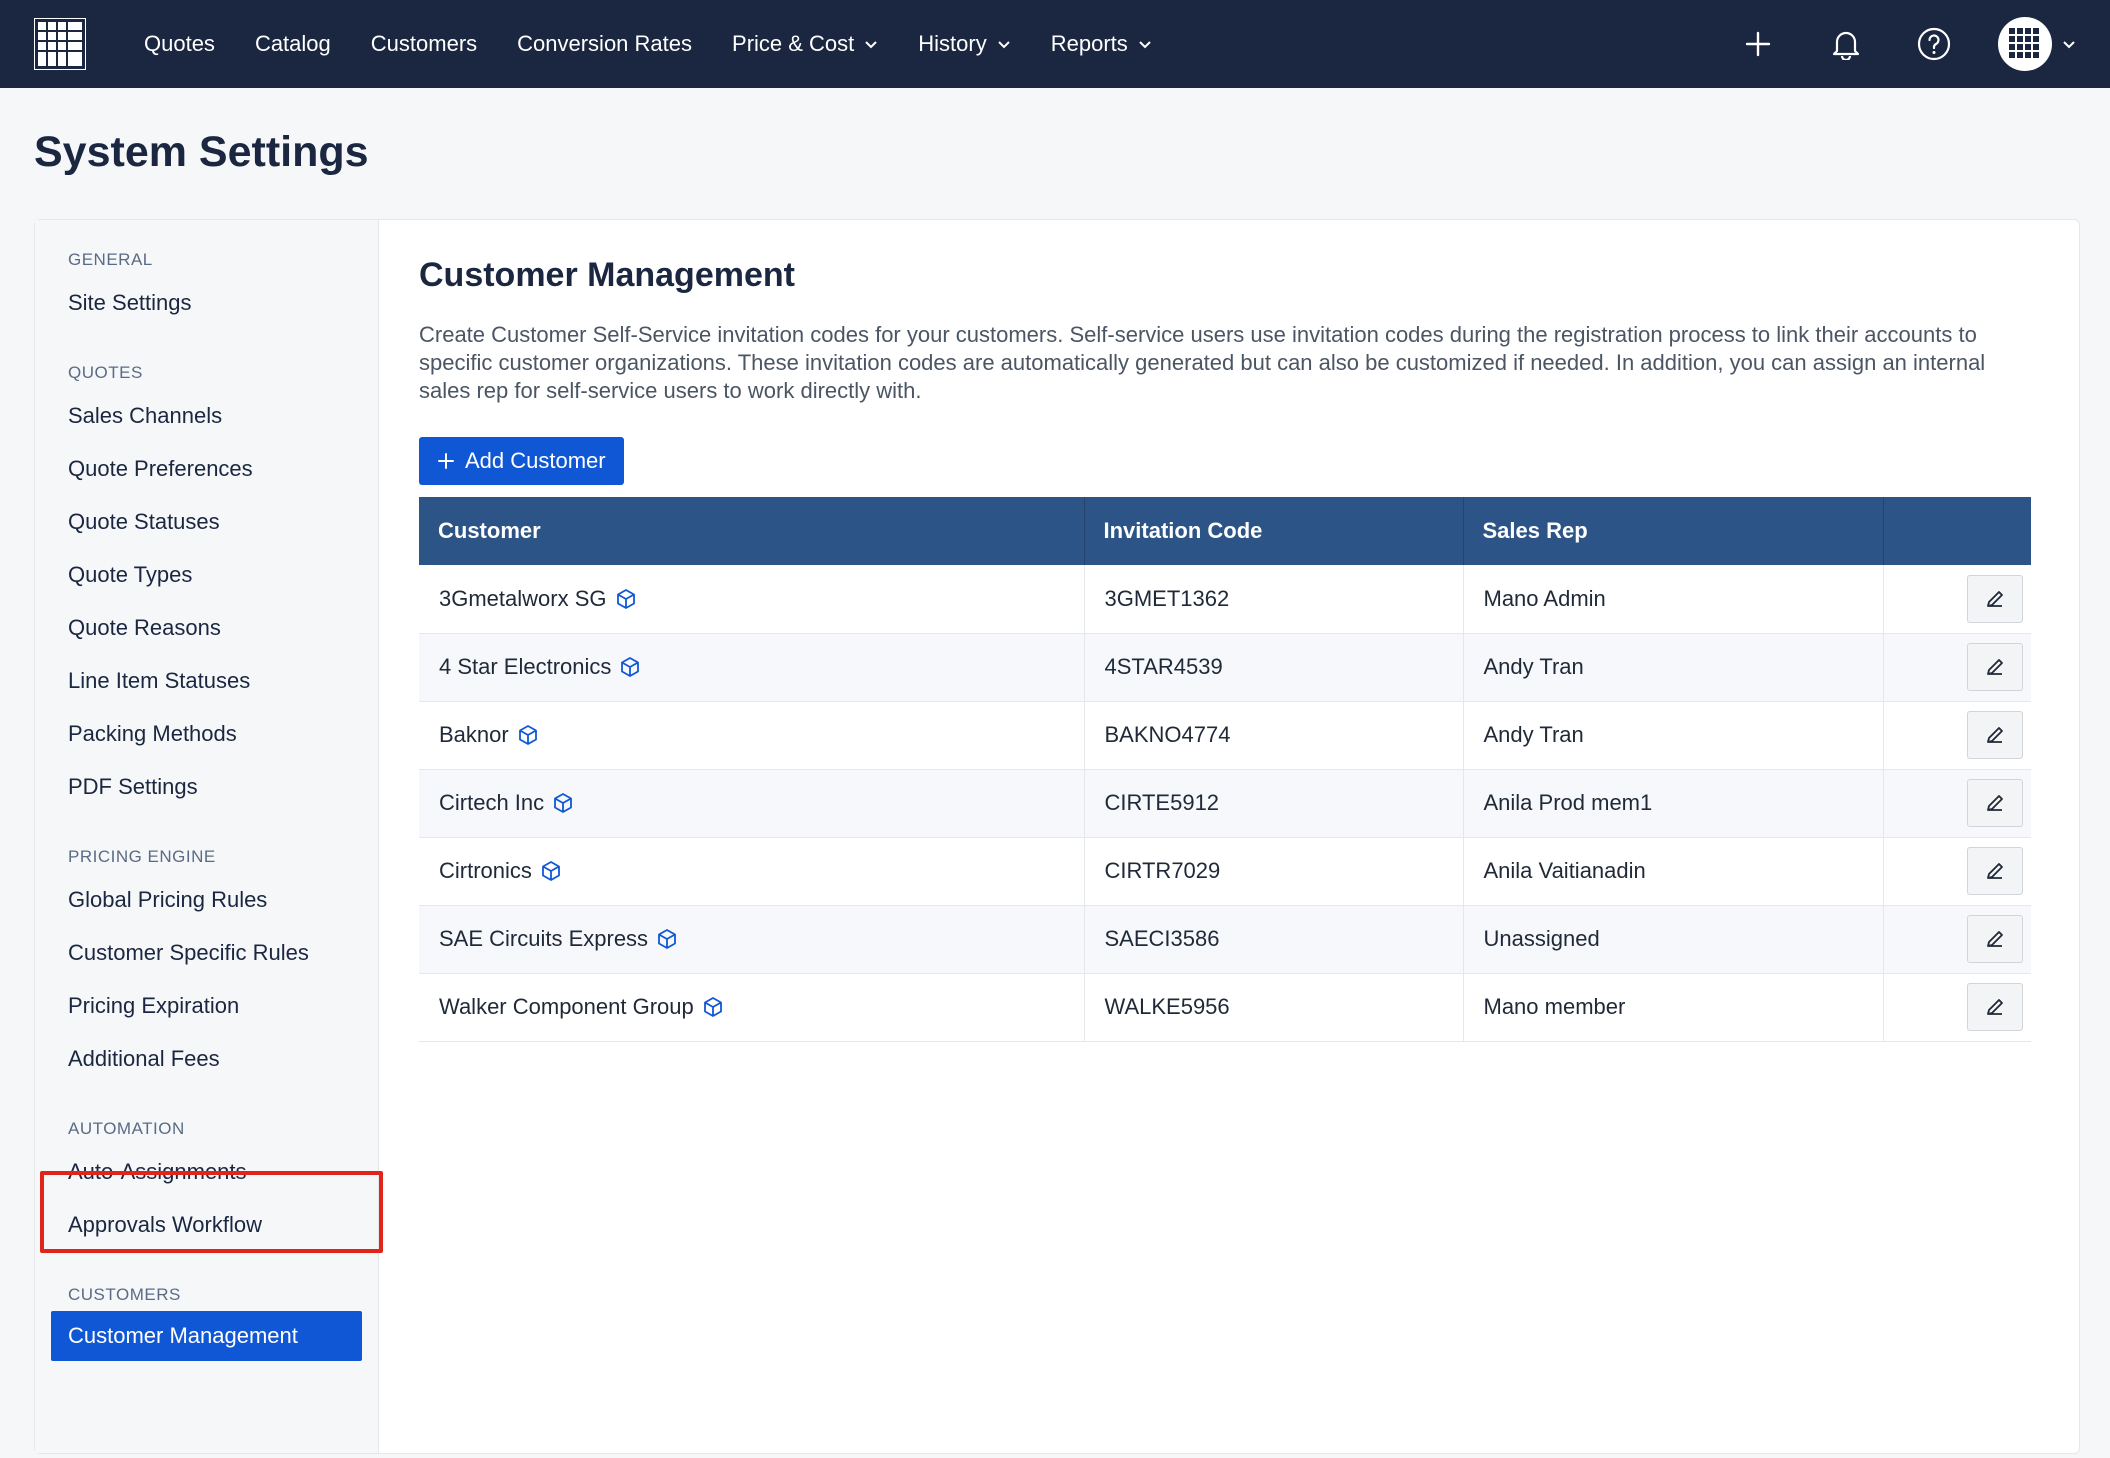 Image resolution: width=2110 pixels, height=1458 pixels. Describe the element at coordinates (604, 44) in the screenshot. I see `nav-item-conversion-rates: Conversion Rates` at that location.